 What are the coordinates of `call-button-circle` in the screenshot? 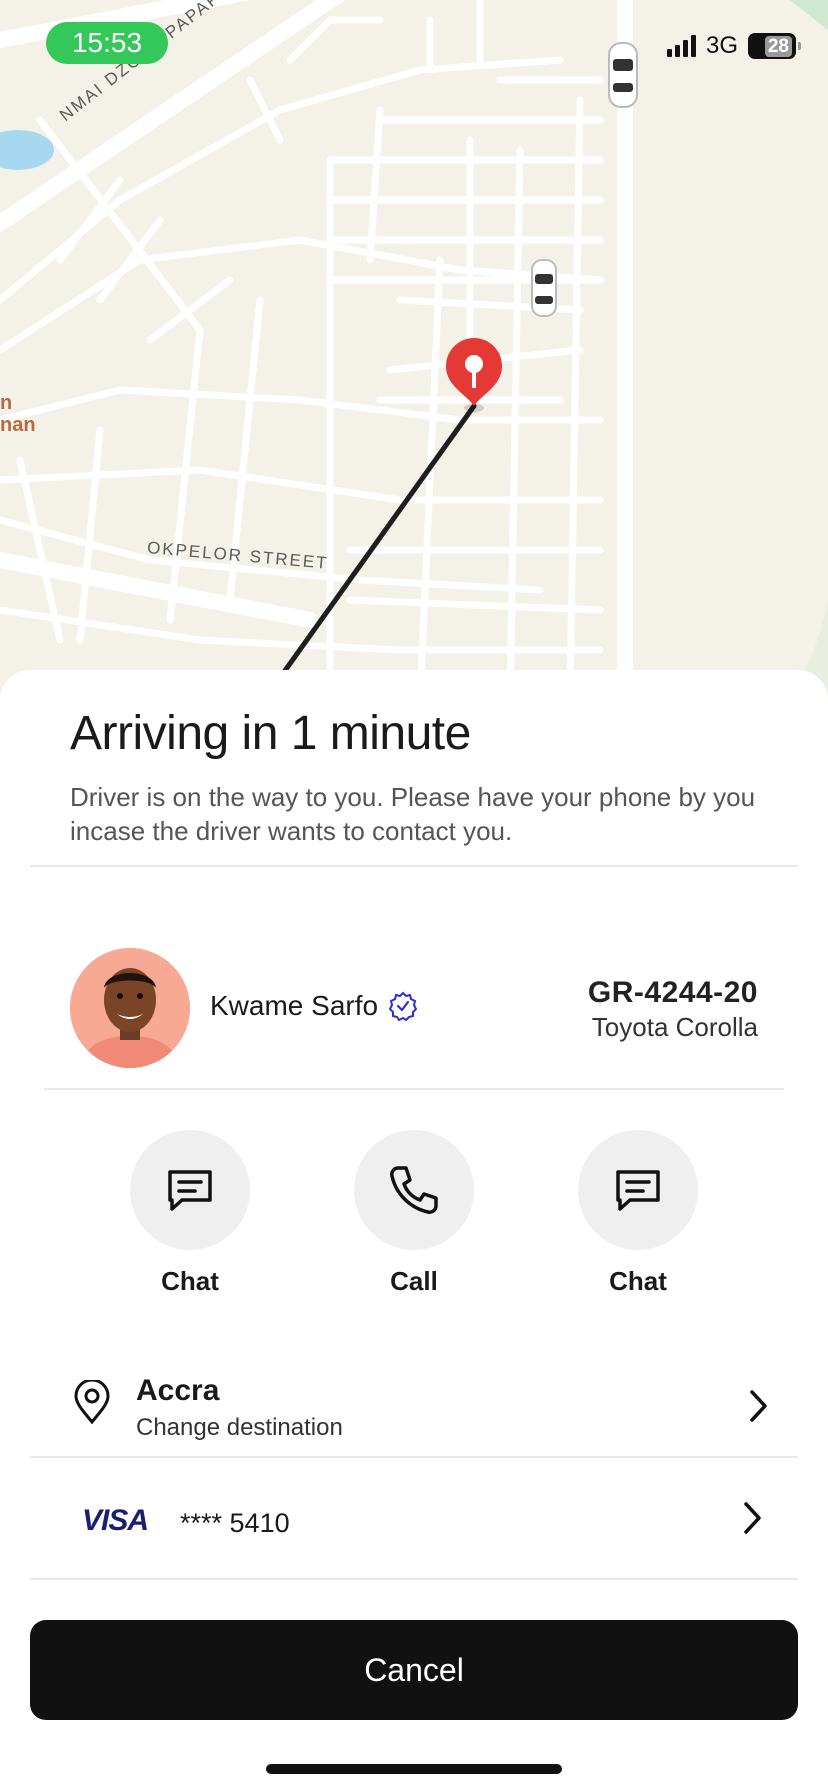 It's located at (414, 1190).